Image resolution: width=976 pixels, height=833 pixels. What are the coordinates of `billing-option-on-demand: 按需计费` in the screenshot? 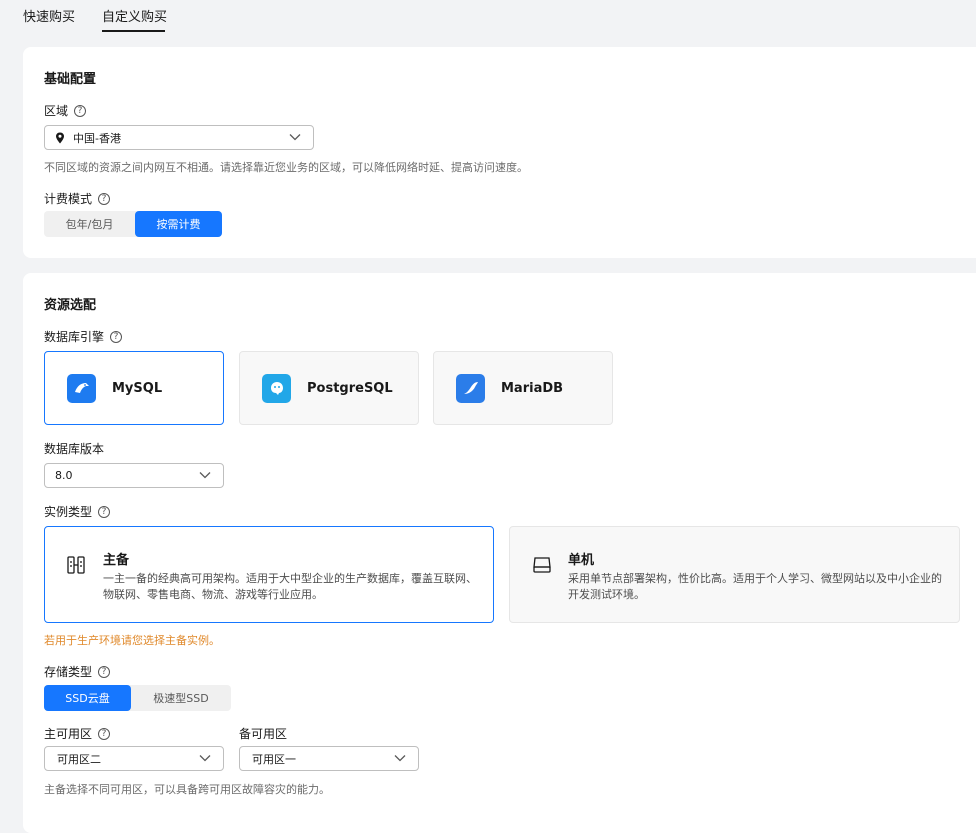 It's located at (178, 224).